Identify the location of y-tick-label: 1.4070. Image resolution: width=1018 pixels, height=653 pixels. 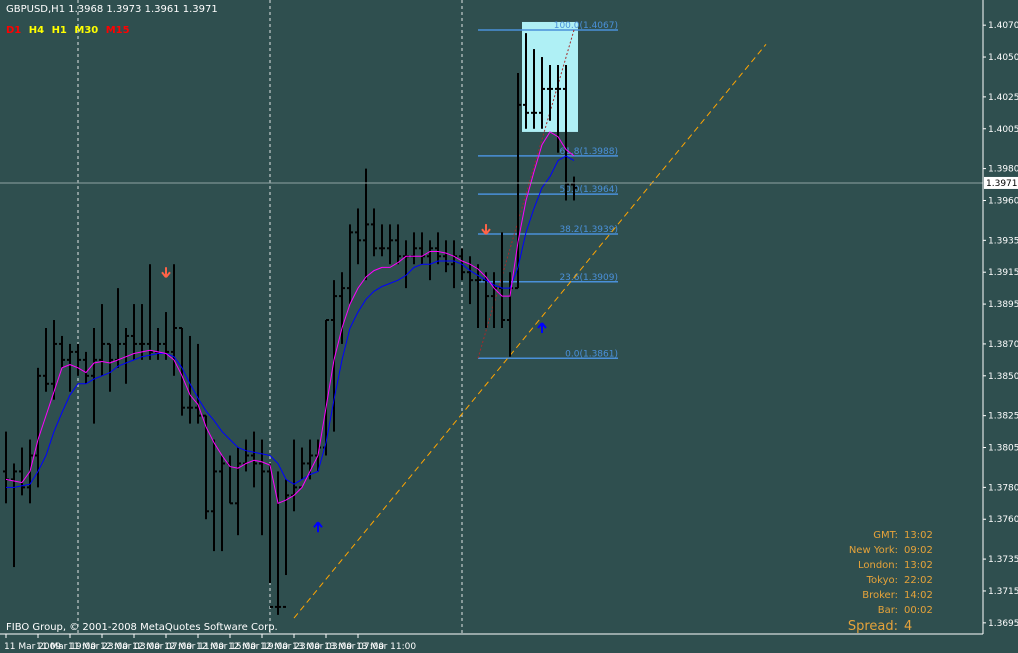
(1003, 26).